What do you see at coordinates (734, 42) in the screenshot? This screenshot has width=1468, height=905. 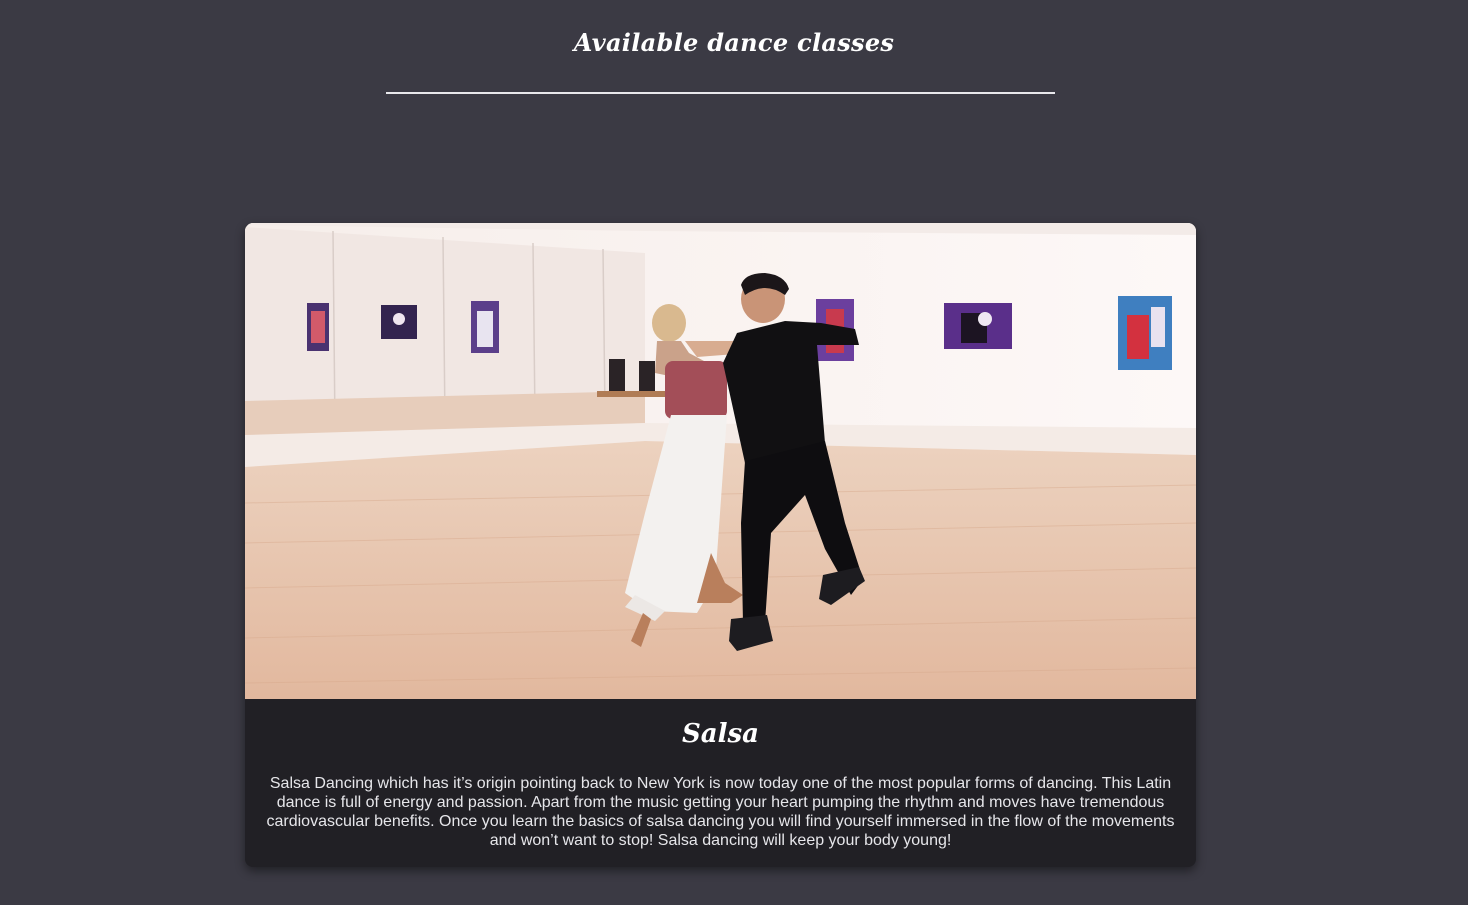 I see `page-title: Available dance classes` at bounding box center [734, 42].